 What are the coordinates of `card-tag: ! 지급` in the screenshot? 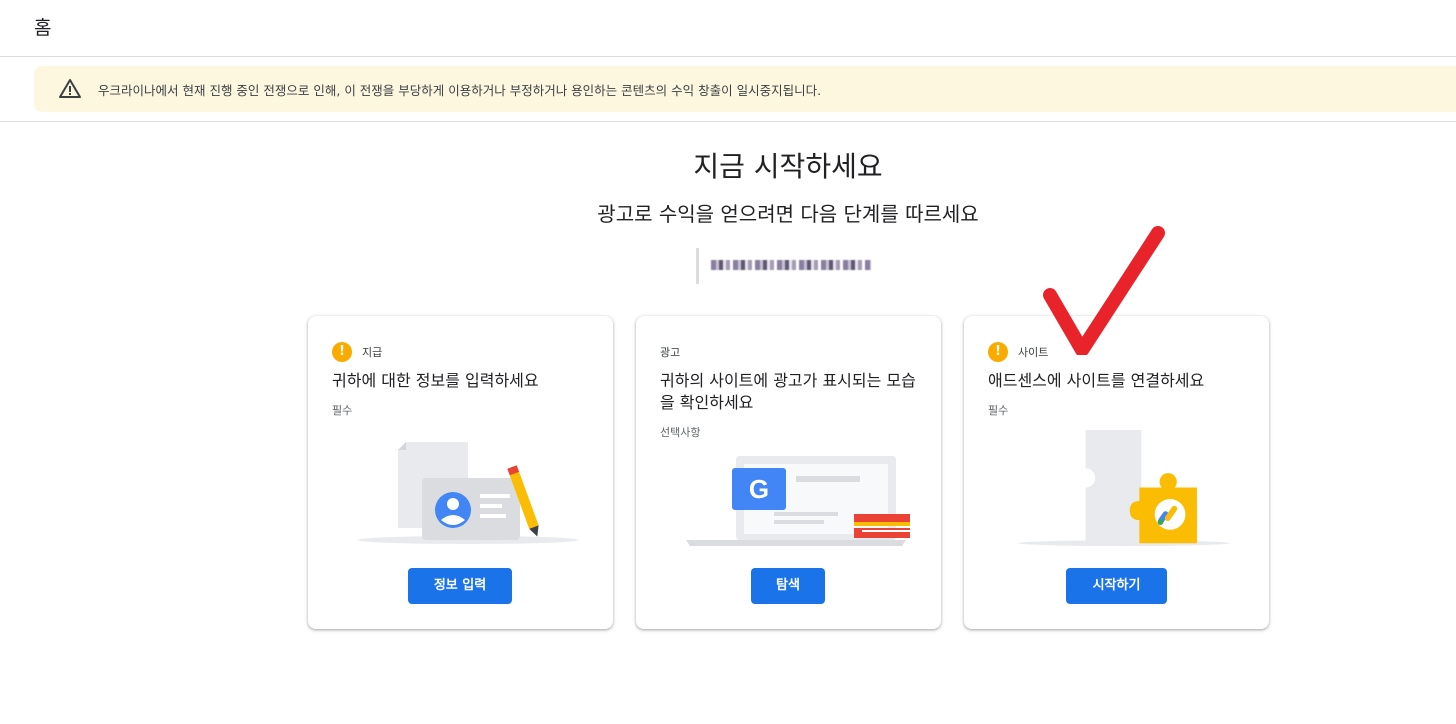 It's located at (357, 352).